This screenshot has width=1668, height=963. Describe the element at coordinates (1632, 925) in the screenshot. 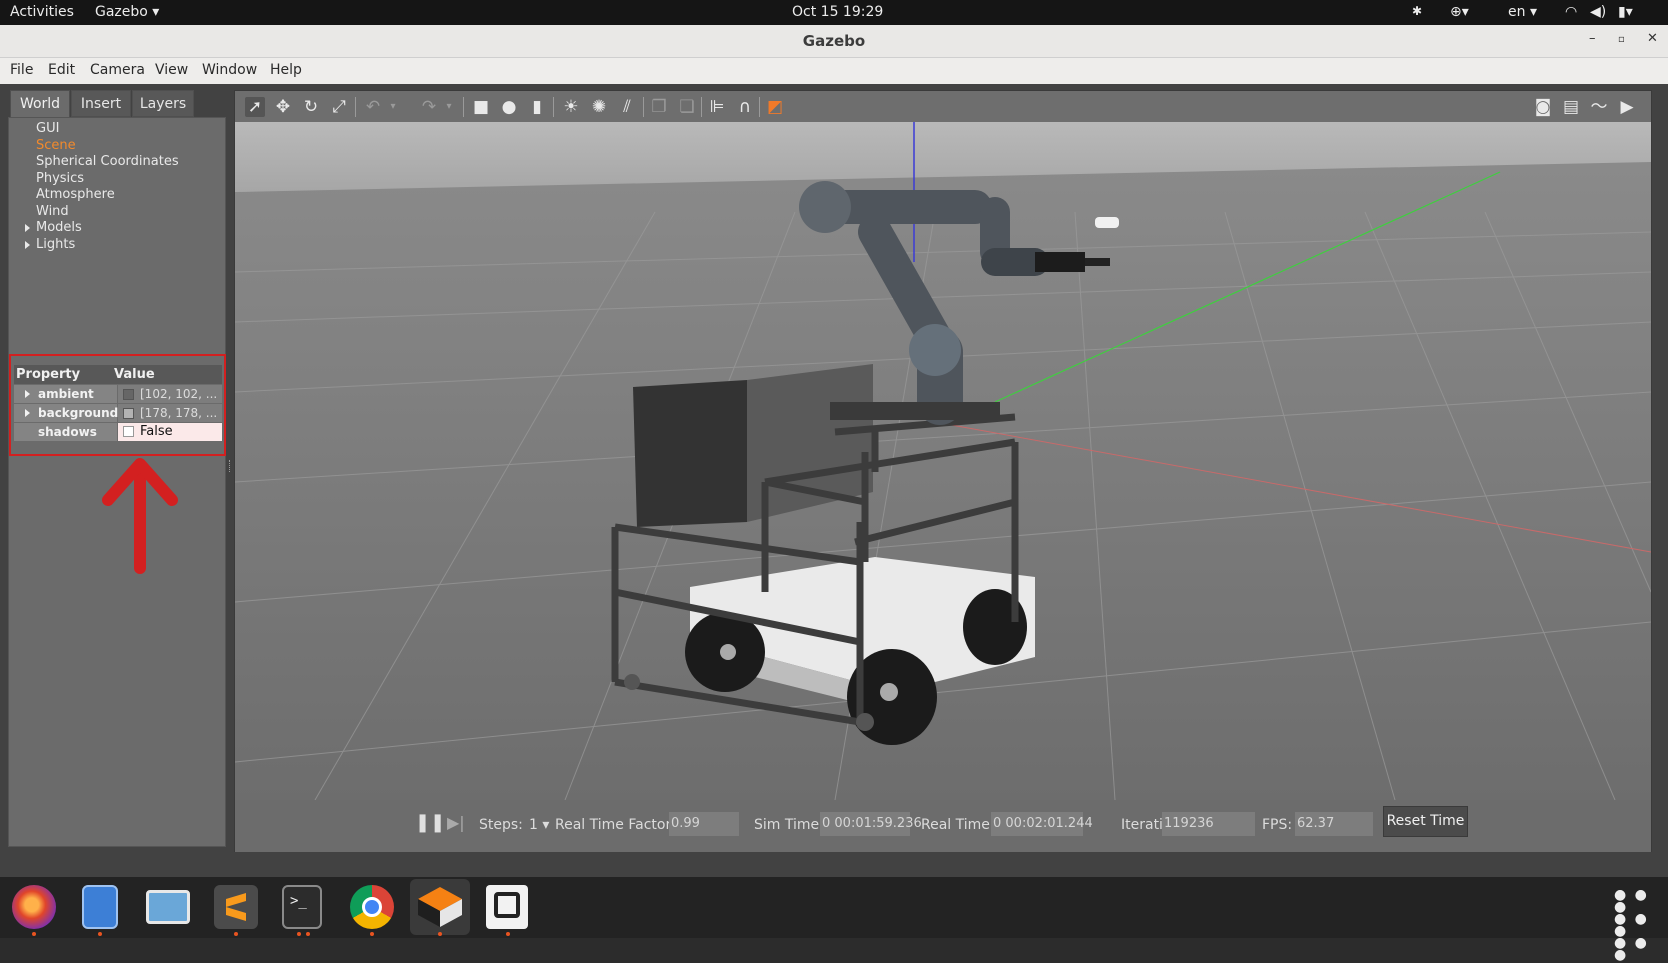

I see `show-applications-icon: ● ● ● ● ● ● ● ● ●` at that location.